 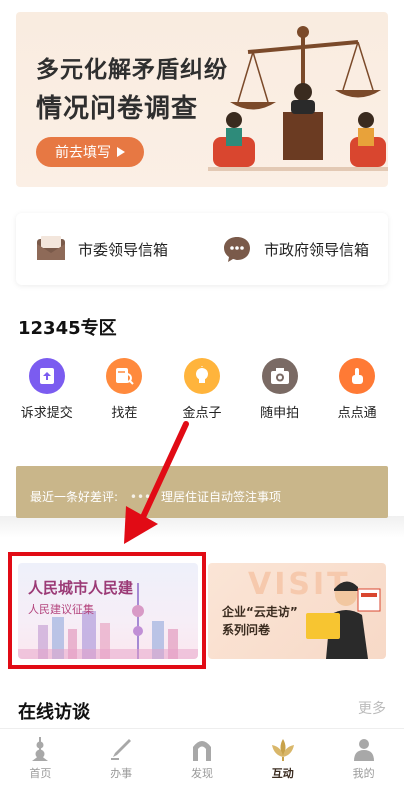 I want to click on mail-envelope-icon, so click(x=51, y=248).